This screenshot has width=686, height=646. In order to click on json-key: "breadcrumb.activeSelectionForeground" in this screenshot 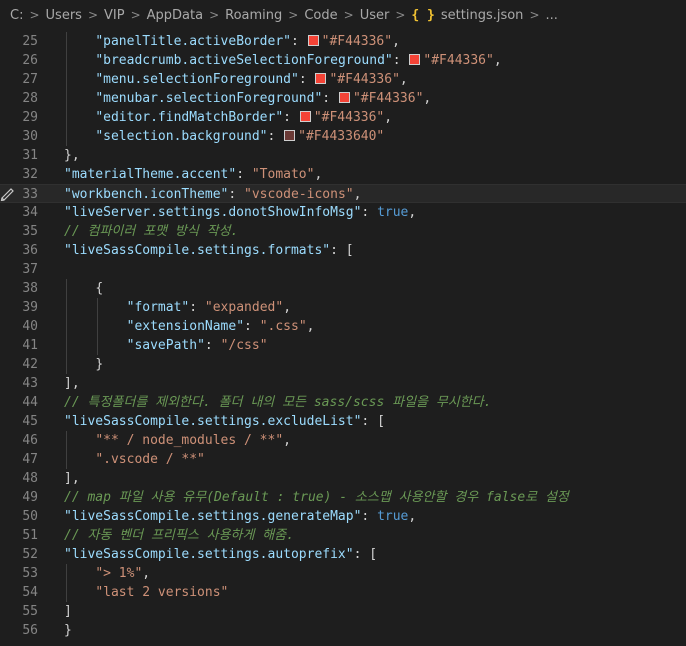, I will do `click(244, 60)`.